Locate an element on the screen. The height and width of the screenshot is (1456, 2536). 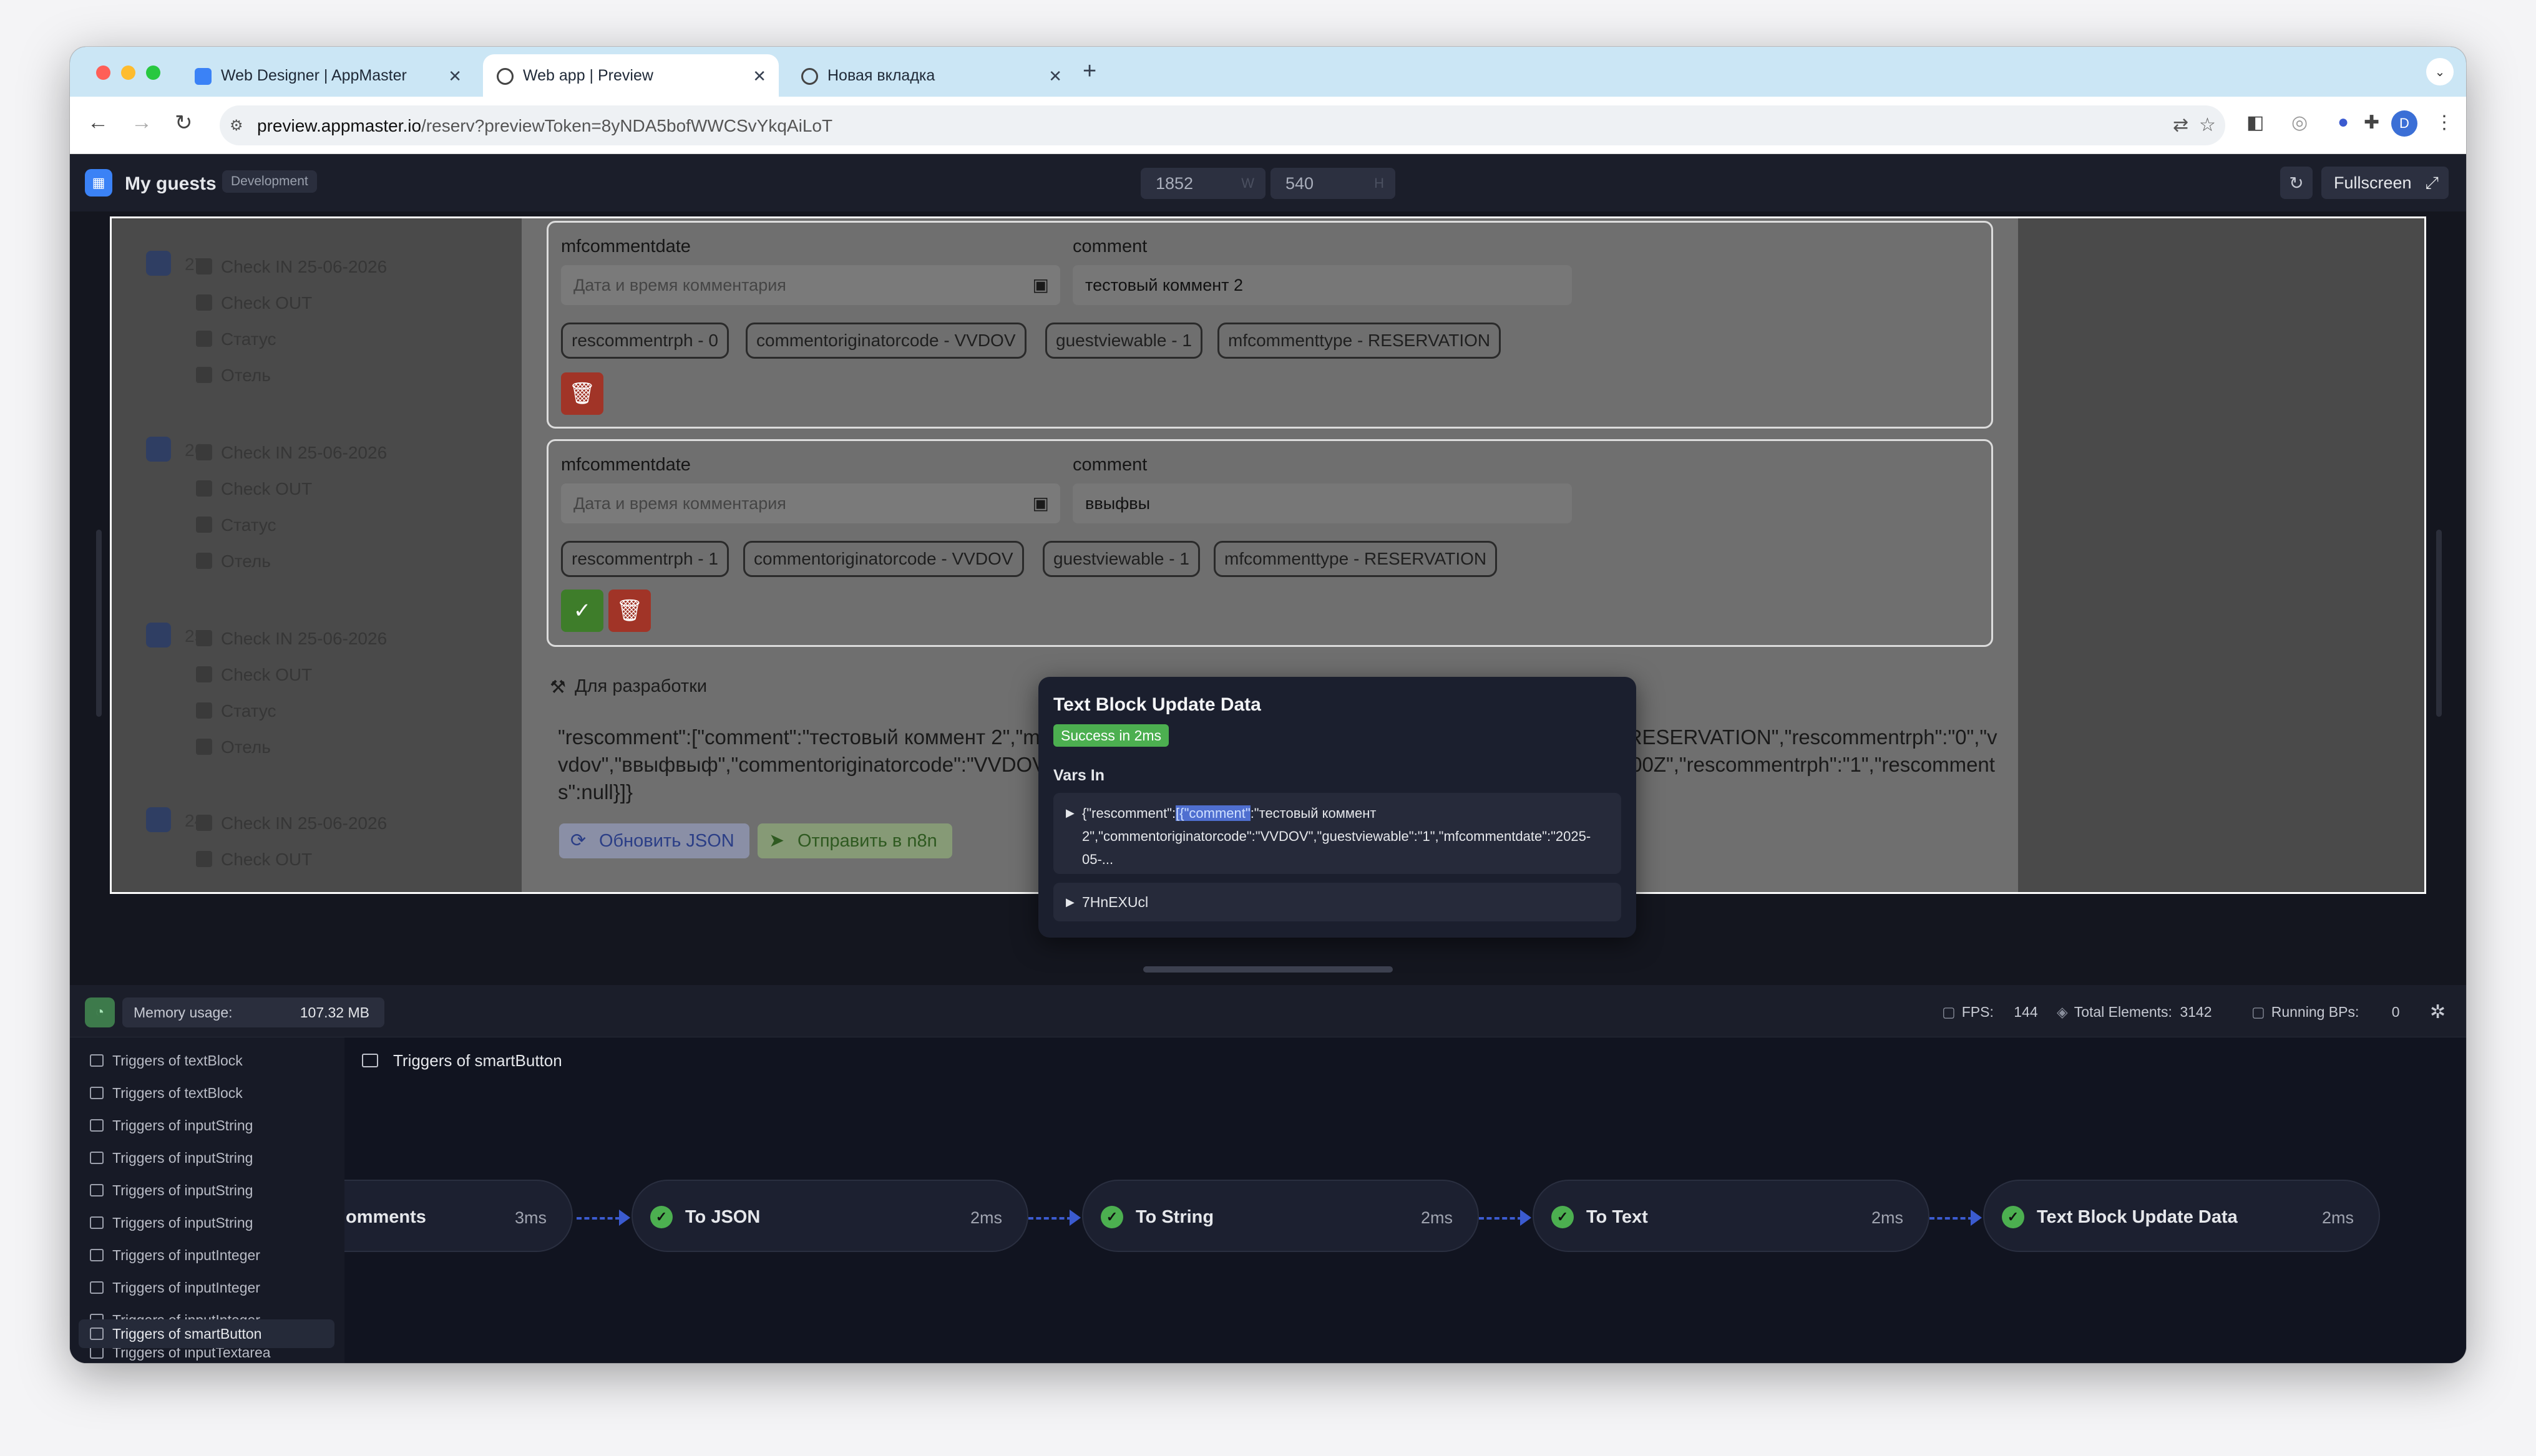
sidebar-item-label: Triggers of smartButton is located at coordinates (187, 1334).